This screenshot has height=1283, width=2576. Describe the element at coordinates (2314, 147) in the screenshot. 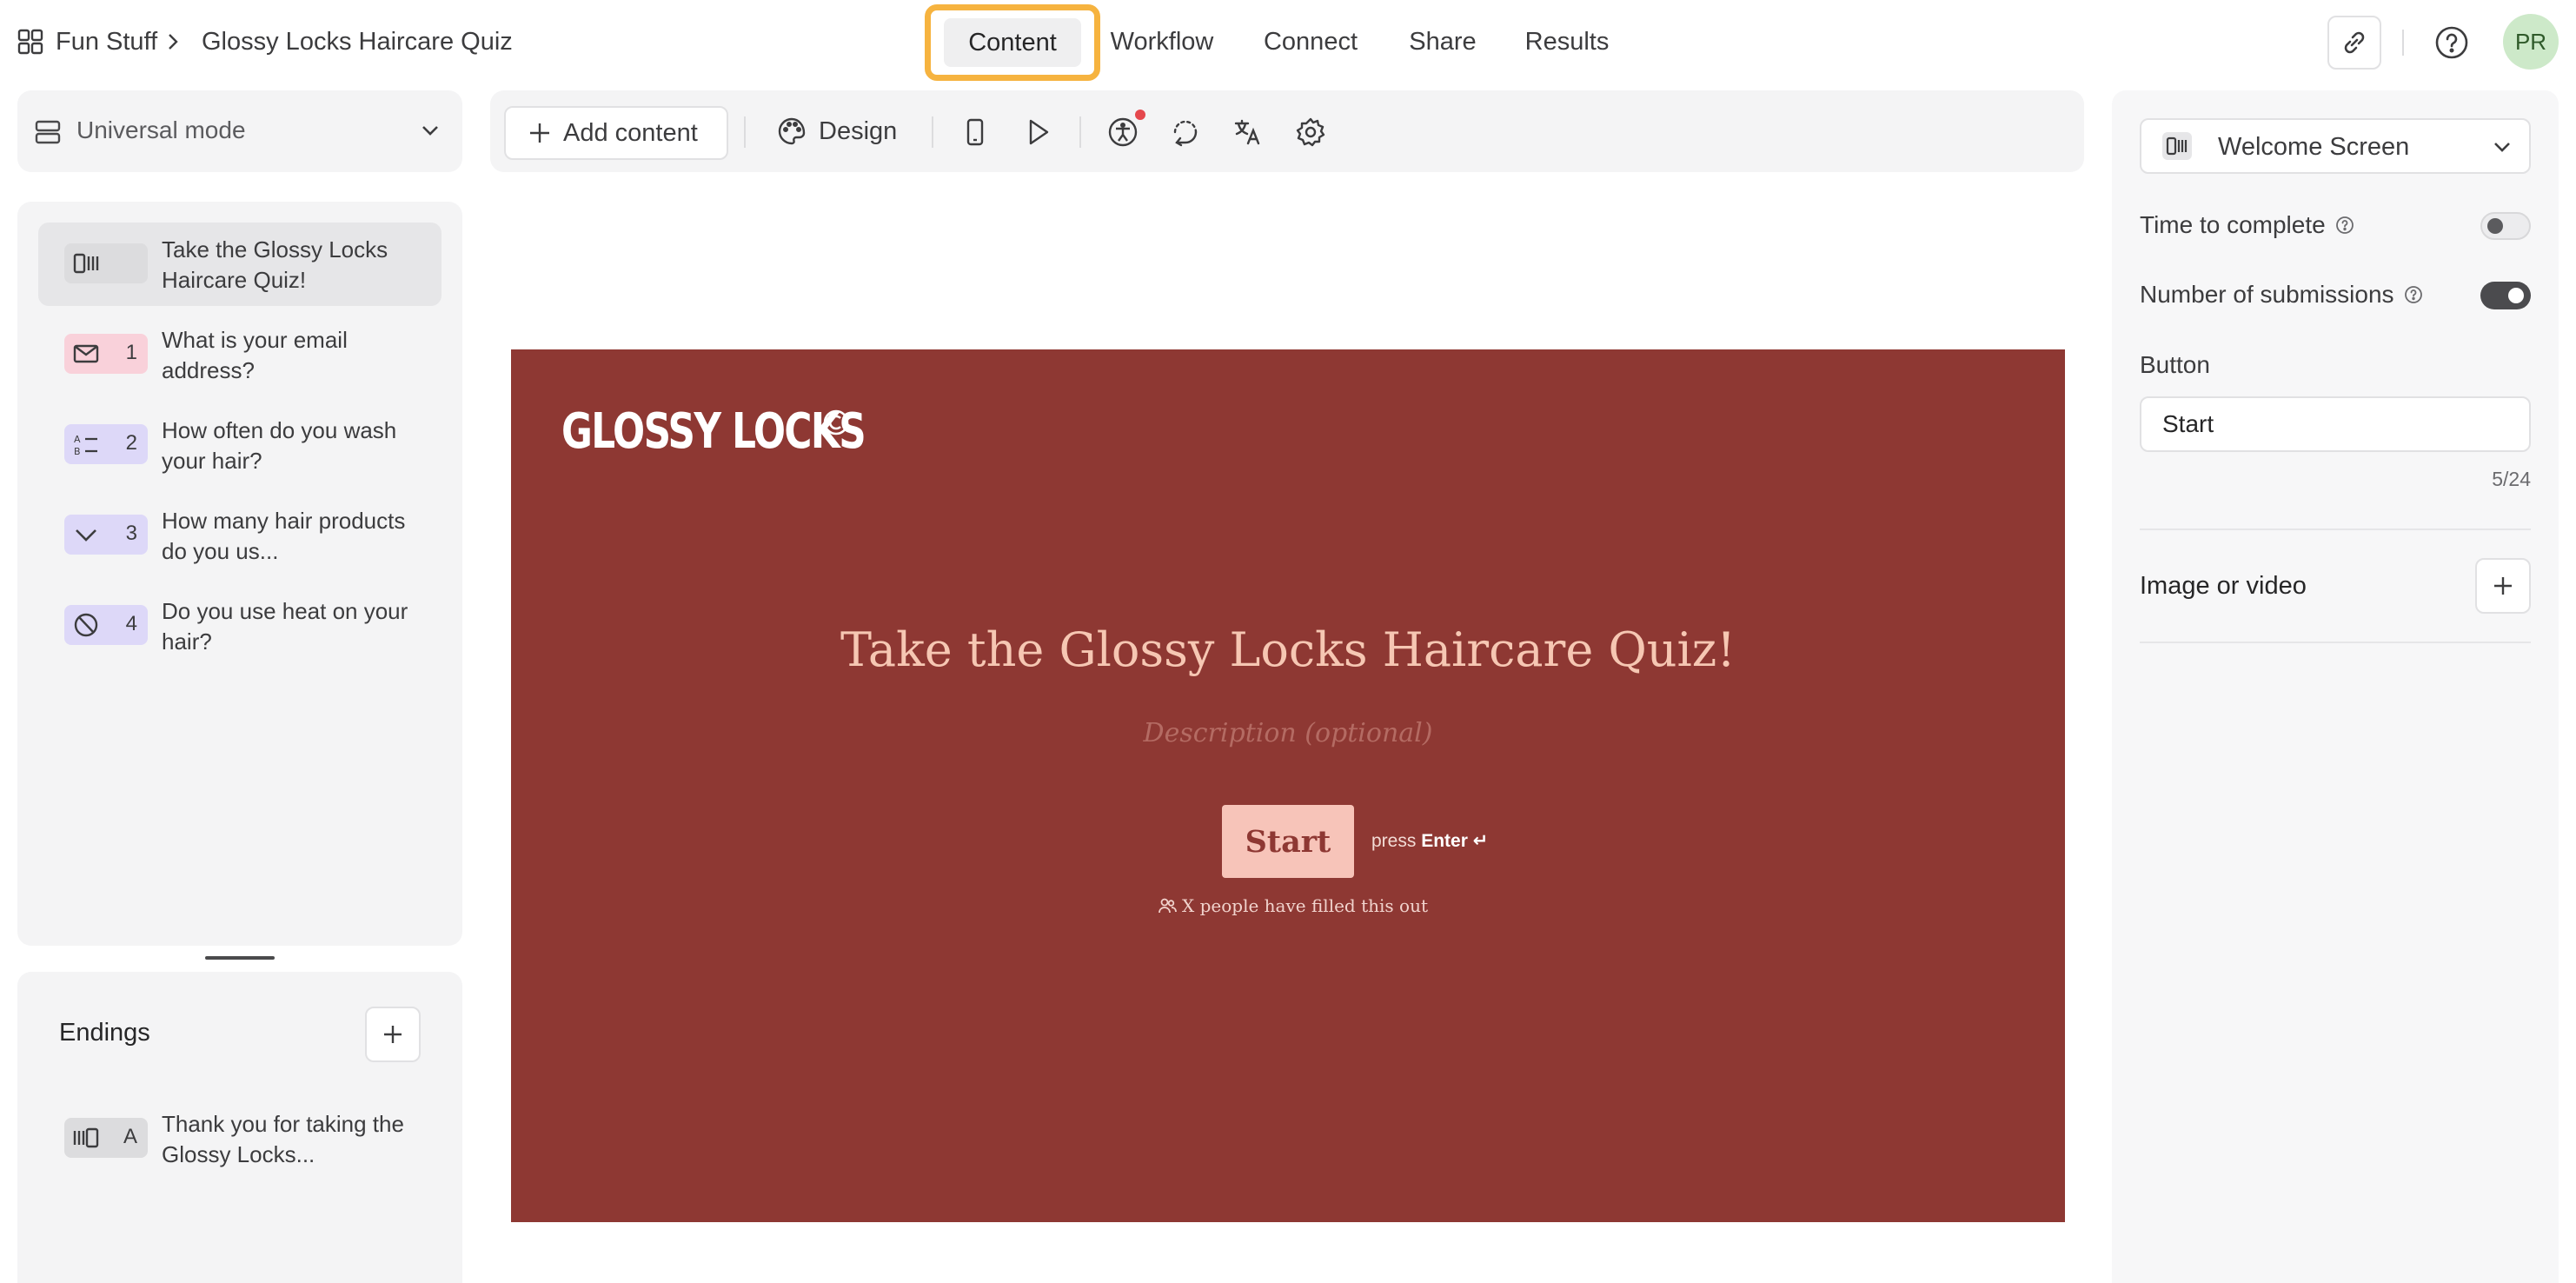

I see `screen-type-label: Welcome Screen` at that location.